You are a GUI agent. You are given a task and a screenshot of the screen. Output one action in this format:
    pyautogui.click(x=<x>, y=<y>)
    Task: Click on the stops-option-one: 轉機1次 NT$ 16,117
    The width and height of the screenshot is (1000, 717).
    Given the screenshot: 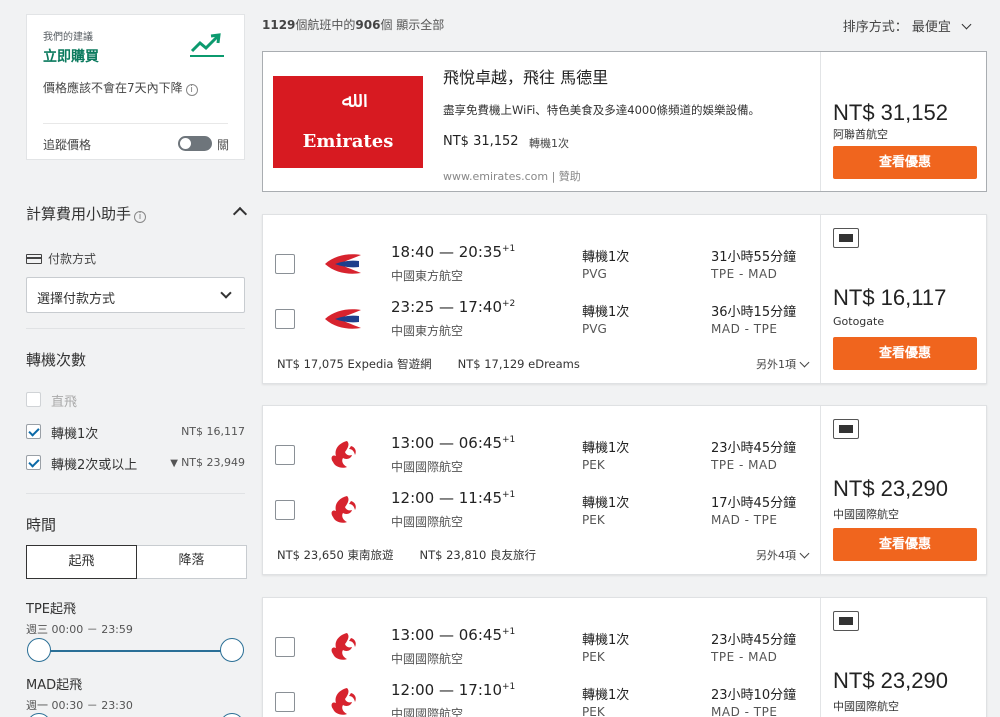 What is the action you would take?
    pyautogui.click(x=135, y=433)
    